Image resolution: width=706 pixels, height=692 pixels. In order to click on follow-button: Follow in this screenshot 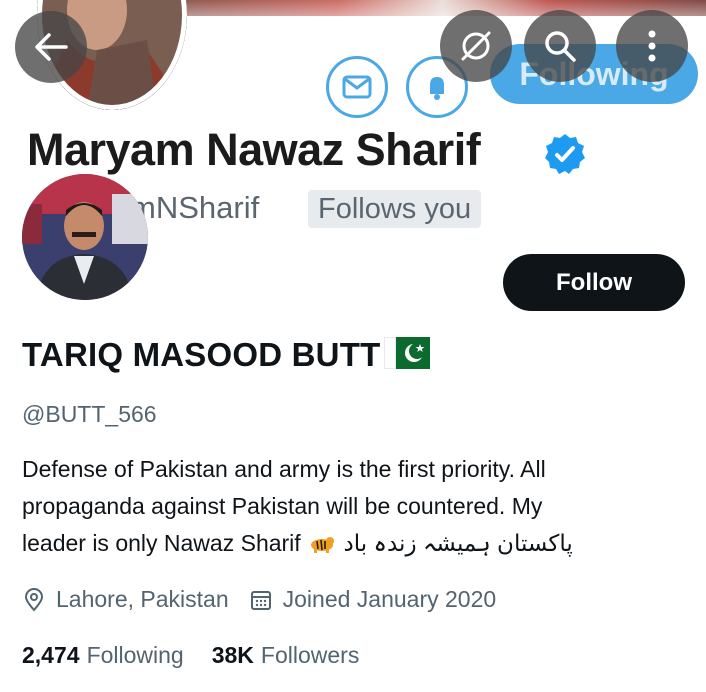, I will do `click(594, 282)`.